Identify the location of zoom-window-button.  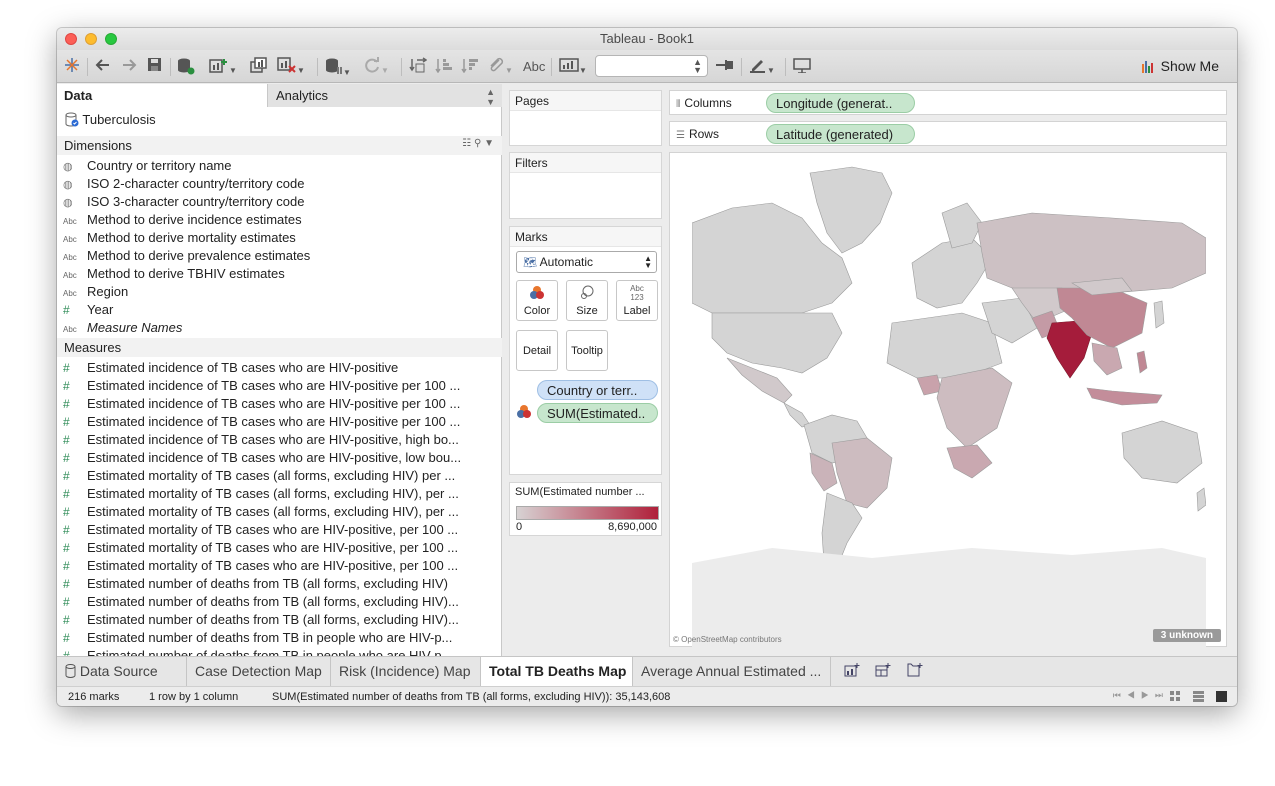
(111, 39).